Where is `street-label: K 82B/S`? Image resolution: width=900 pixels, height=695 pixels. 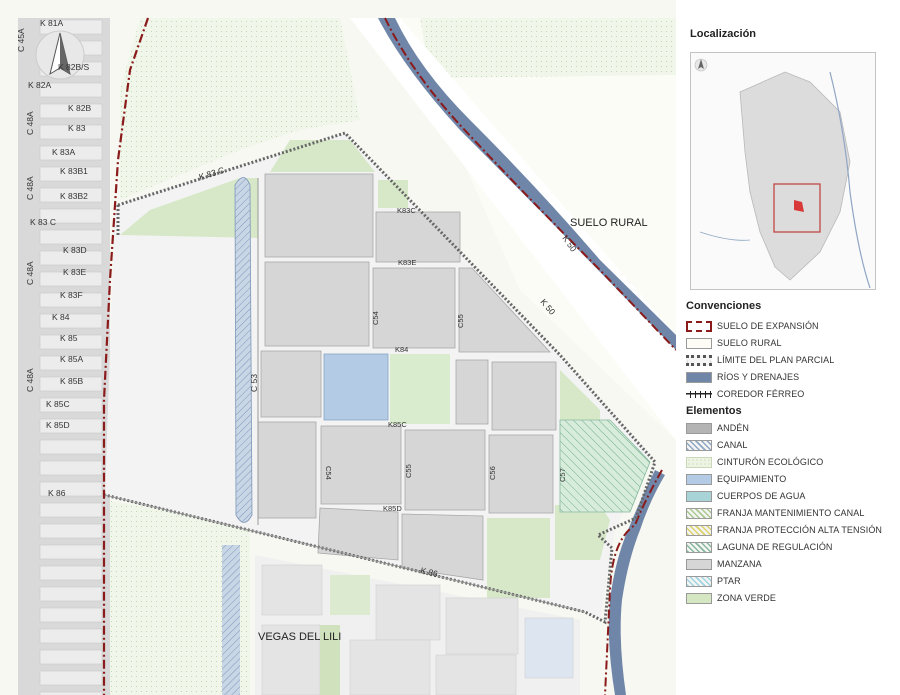
street-label: K 82B/S is located at coordinates (74, 67).